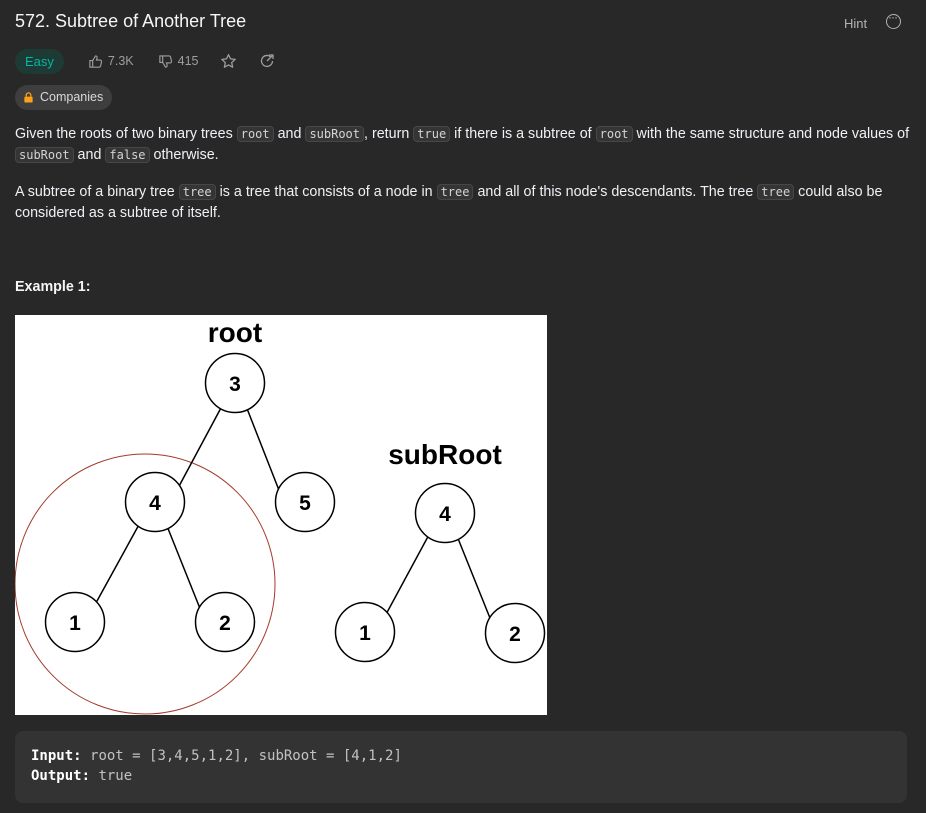  I want to click on share-icon, so click(268, 61).